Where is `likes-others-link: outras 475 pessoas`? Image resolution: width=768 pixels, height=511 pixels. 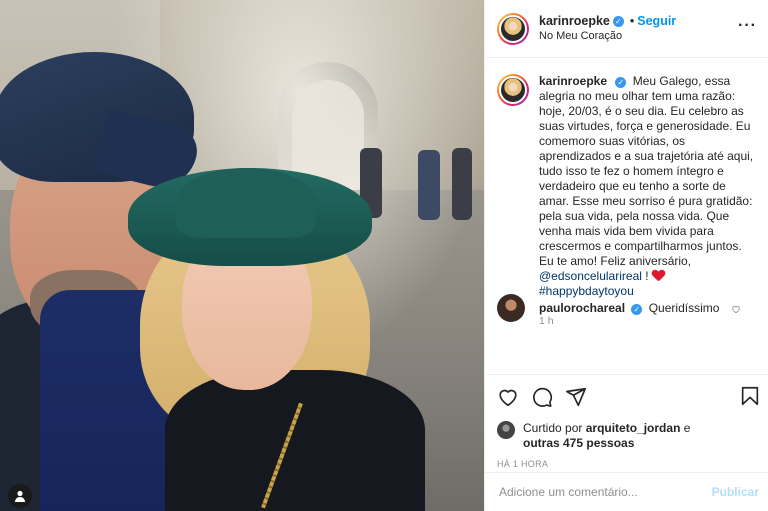
likes-others-link: outras 475 pessoas is located at coordinates (578, 443).